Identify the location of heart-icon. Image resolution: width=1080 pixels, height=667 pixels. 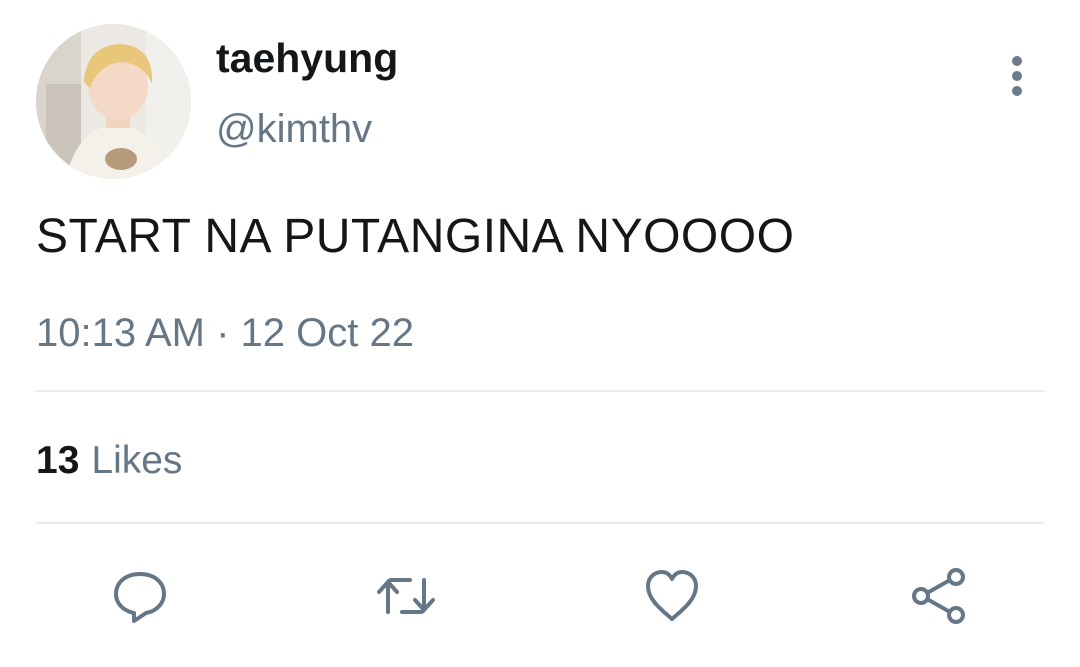
(672, 595).